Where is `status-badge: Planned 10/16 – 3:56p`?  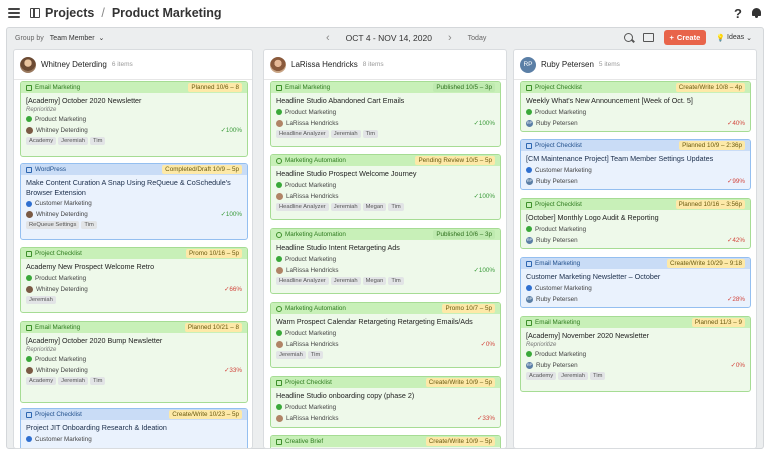
status-badge: Planned 10/16 – 3:56p is located at coordinates (710, 204).